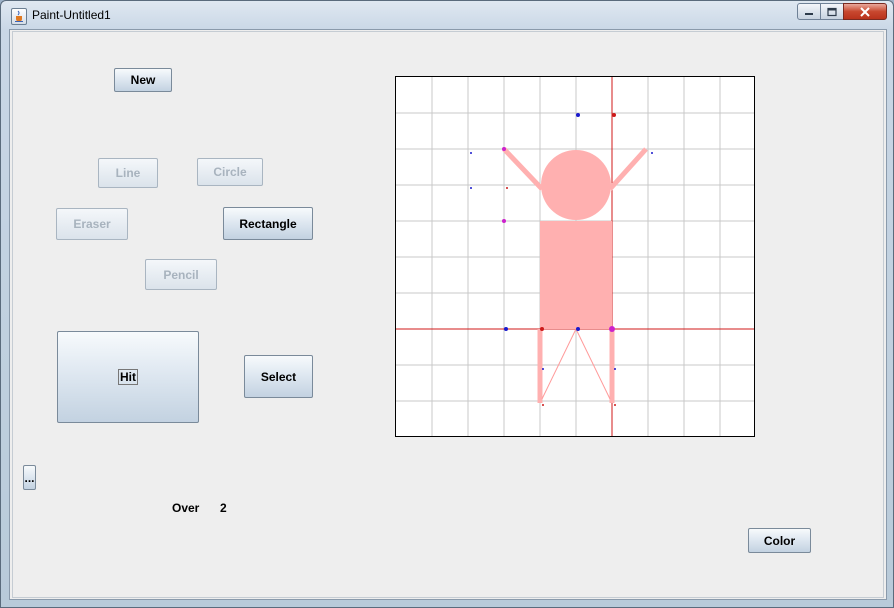  I want to click on close-icon, so click(865, 11).